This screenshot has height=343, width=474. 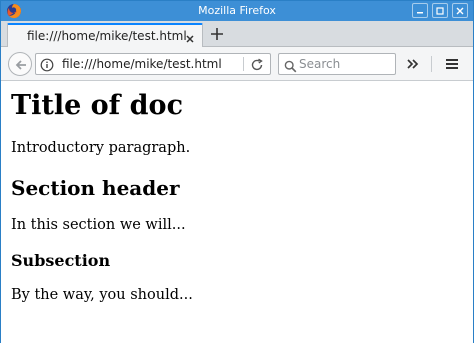 What do you see at coordinates (243, 64) in the screenshot?
I see `url-separator` at bounding box center [243, 64].